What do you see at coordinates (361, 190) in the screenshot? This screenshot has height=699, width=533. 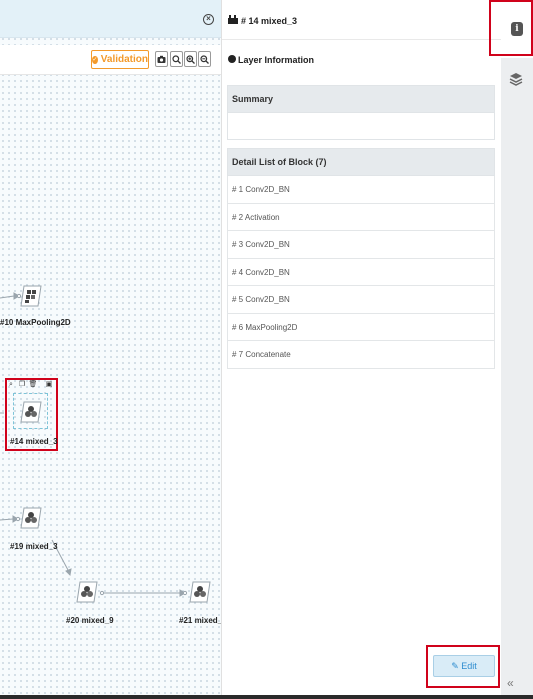 I see `list-item: # 1 Conv2D_BN` at bounding box center [361, 190].